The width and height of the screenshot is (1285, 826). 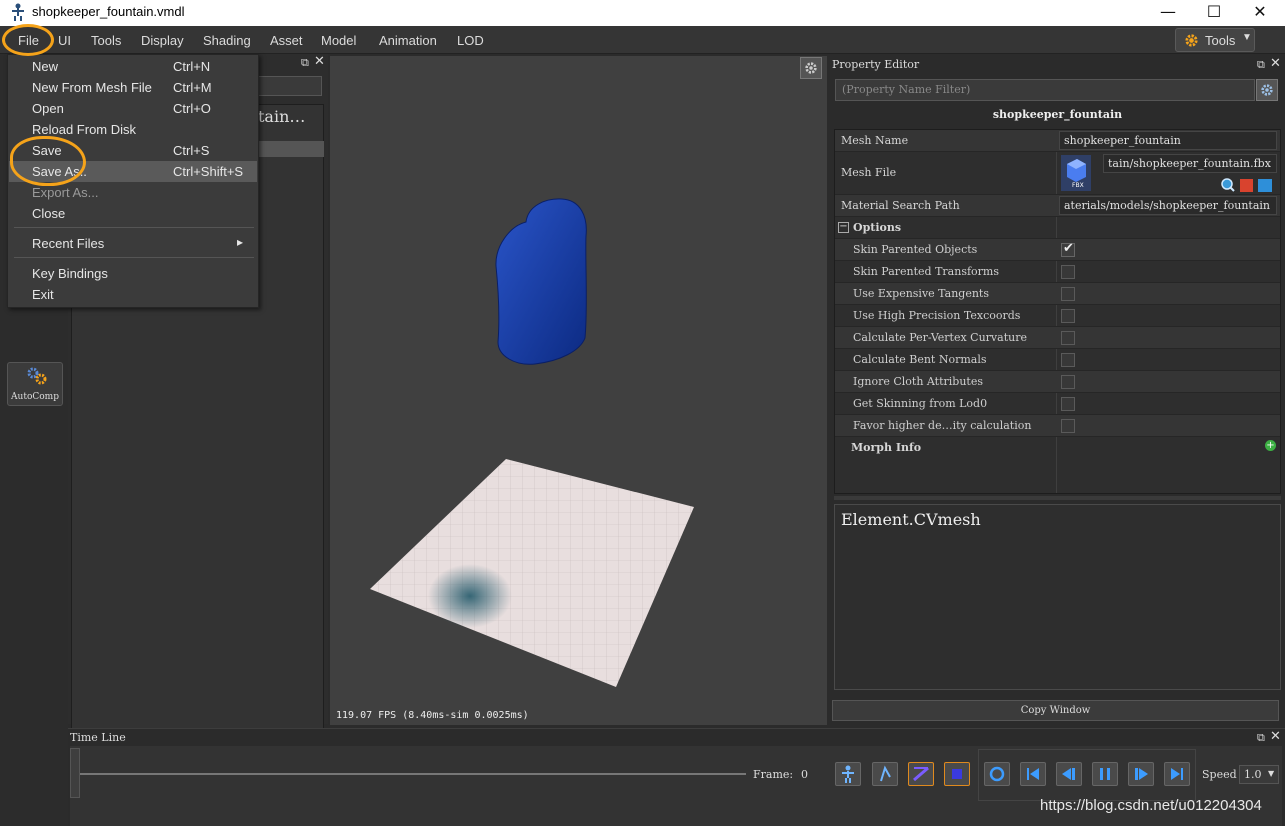 I want to click on options-group-header: − Options, so click(x=1057, y=228).